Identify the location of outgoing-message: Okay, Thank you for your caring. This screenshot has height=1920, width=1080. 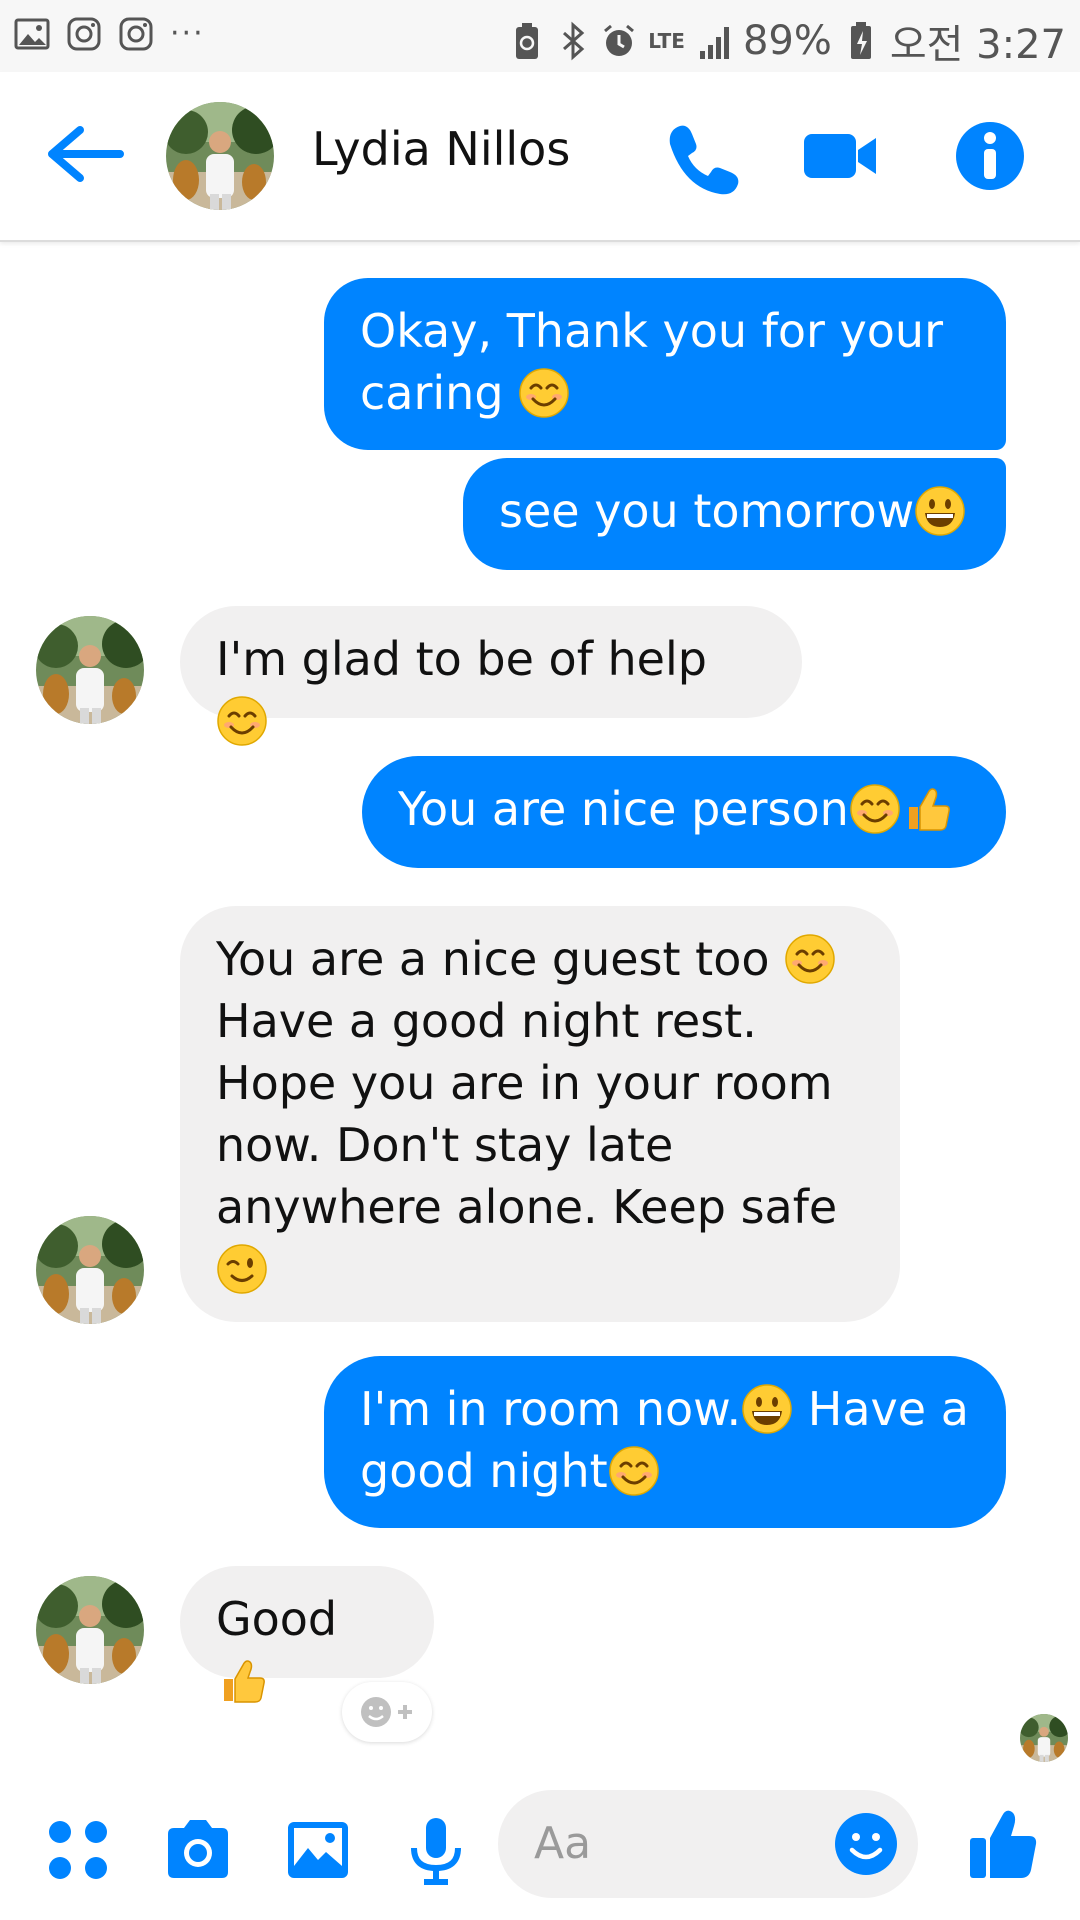
(665, 364).